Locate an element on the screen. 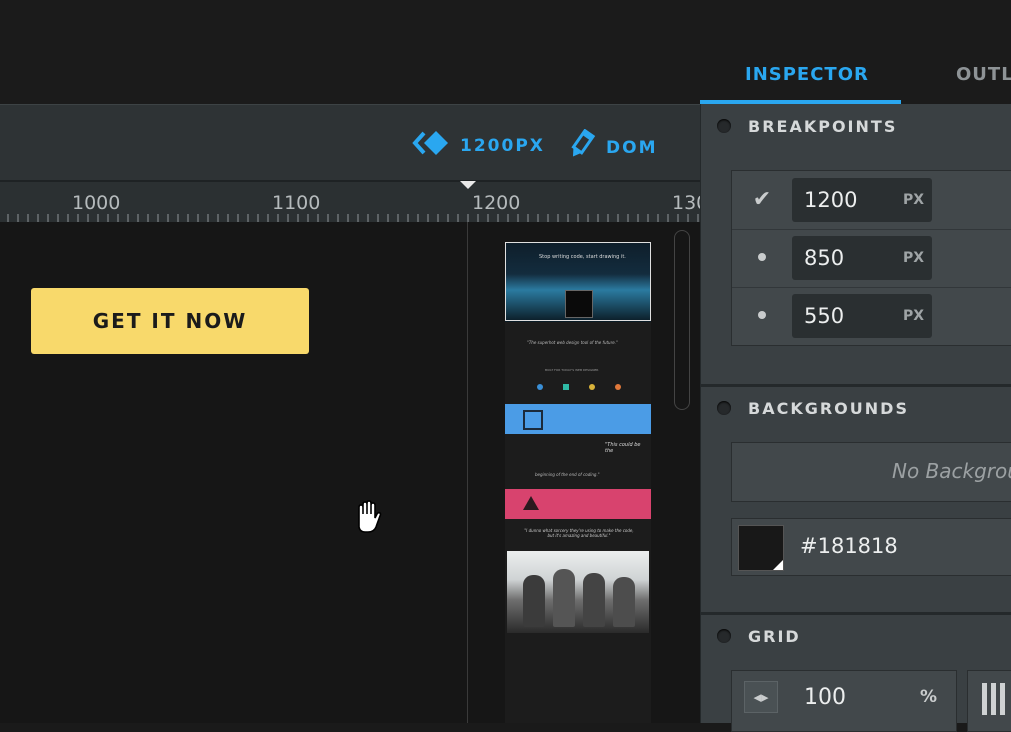  ruler-label-1100: 1100 is located at coordinates (296, 203).